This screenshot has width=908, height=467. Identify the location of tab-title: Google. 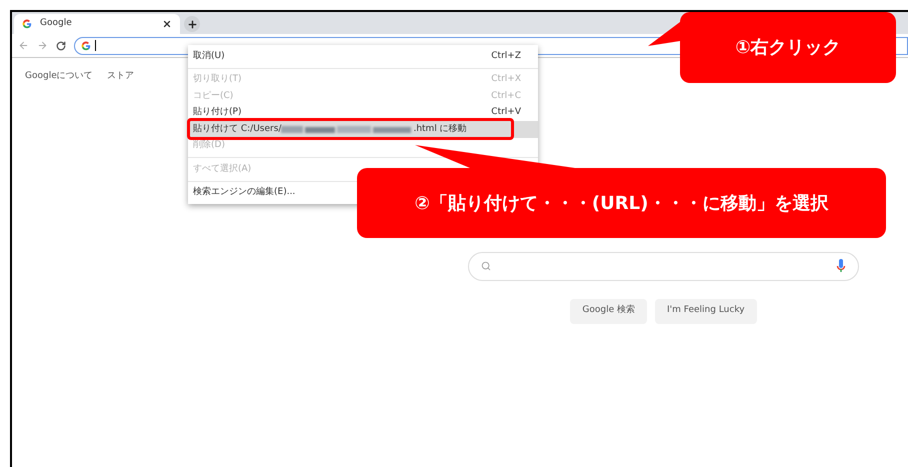
(56, 23).